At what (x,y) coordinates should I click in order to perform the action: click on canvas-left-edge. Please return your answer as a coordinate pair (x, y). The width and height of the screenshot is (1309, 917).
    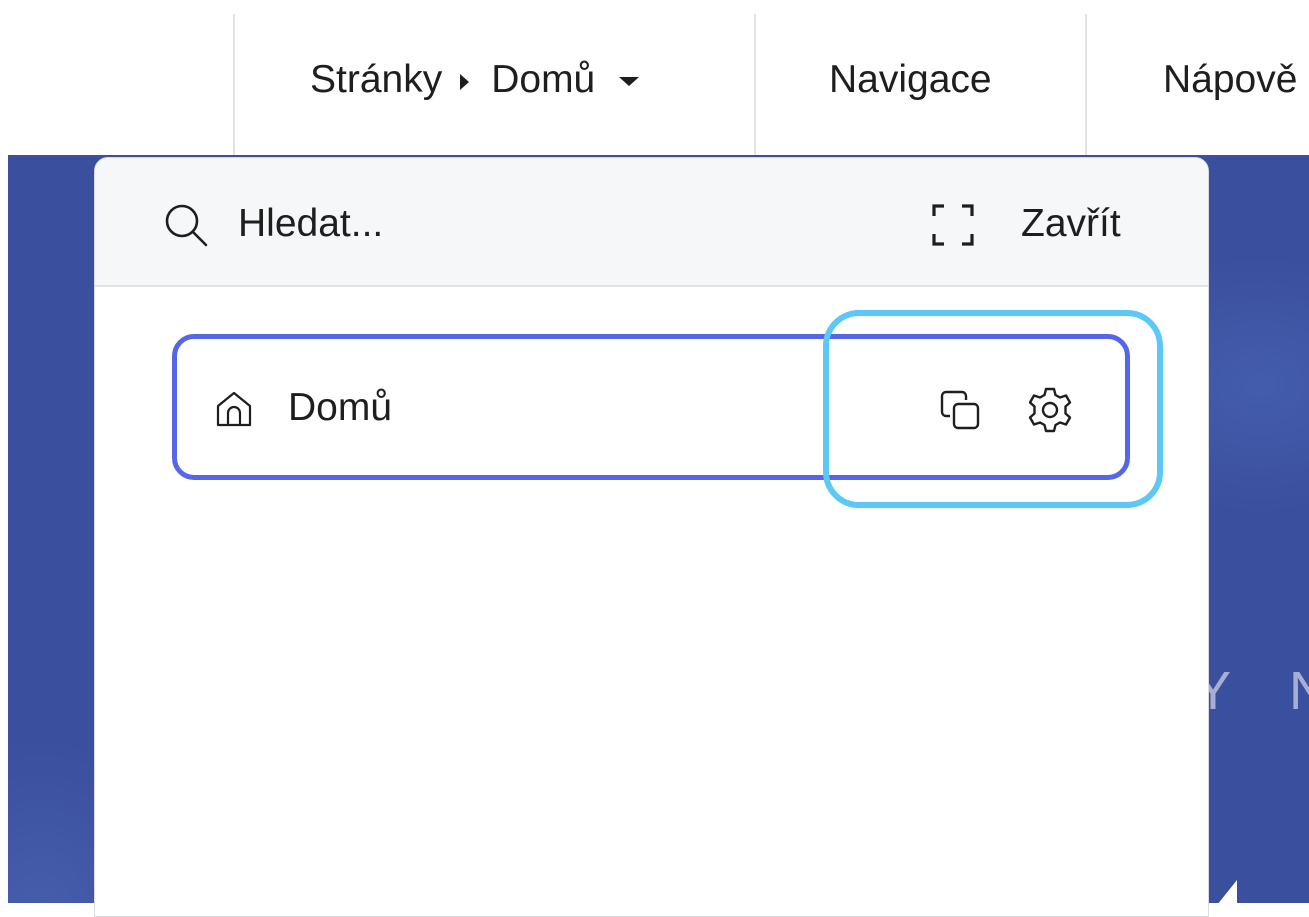
    Looking at the image, I should click on (4, 529).